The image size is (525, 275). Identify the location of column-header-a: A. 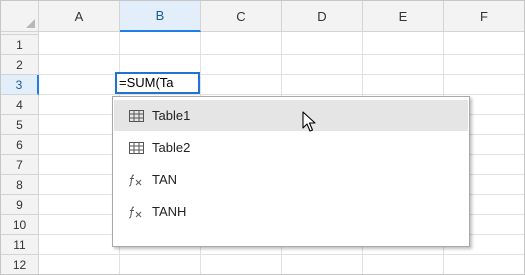
(79, 16).